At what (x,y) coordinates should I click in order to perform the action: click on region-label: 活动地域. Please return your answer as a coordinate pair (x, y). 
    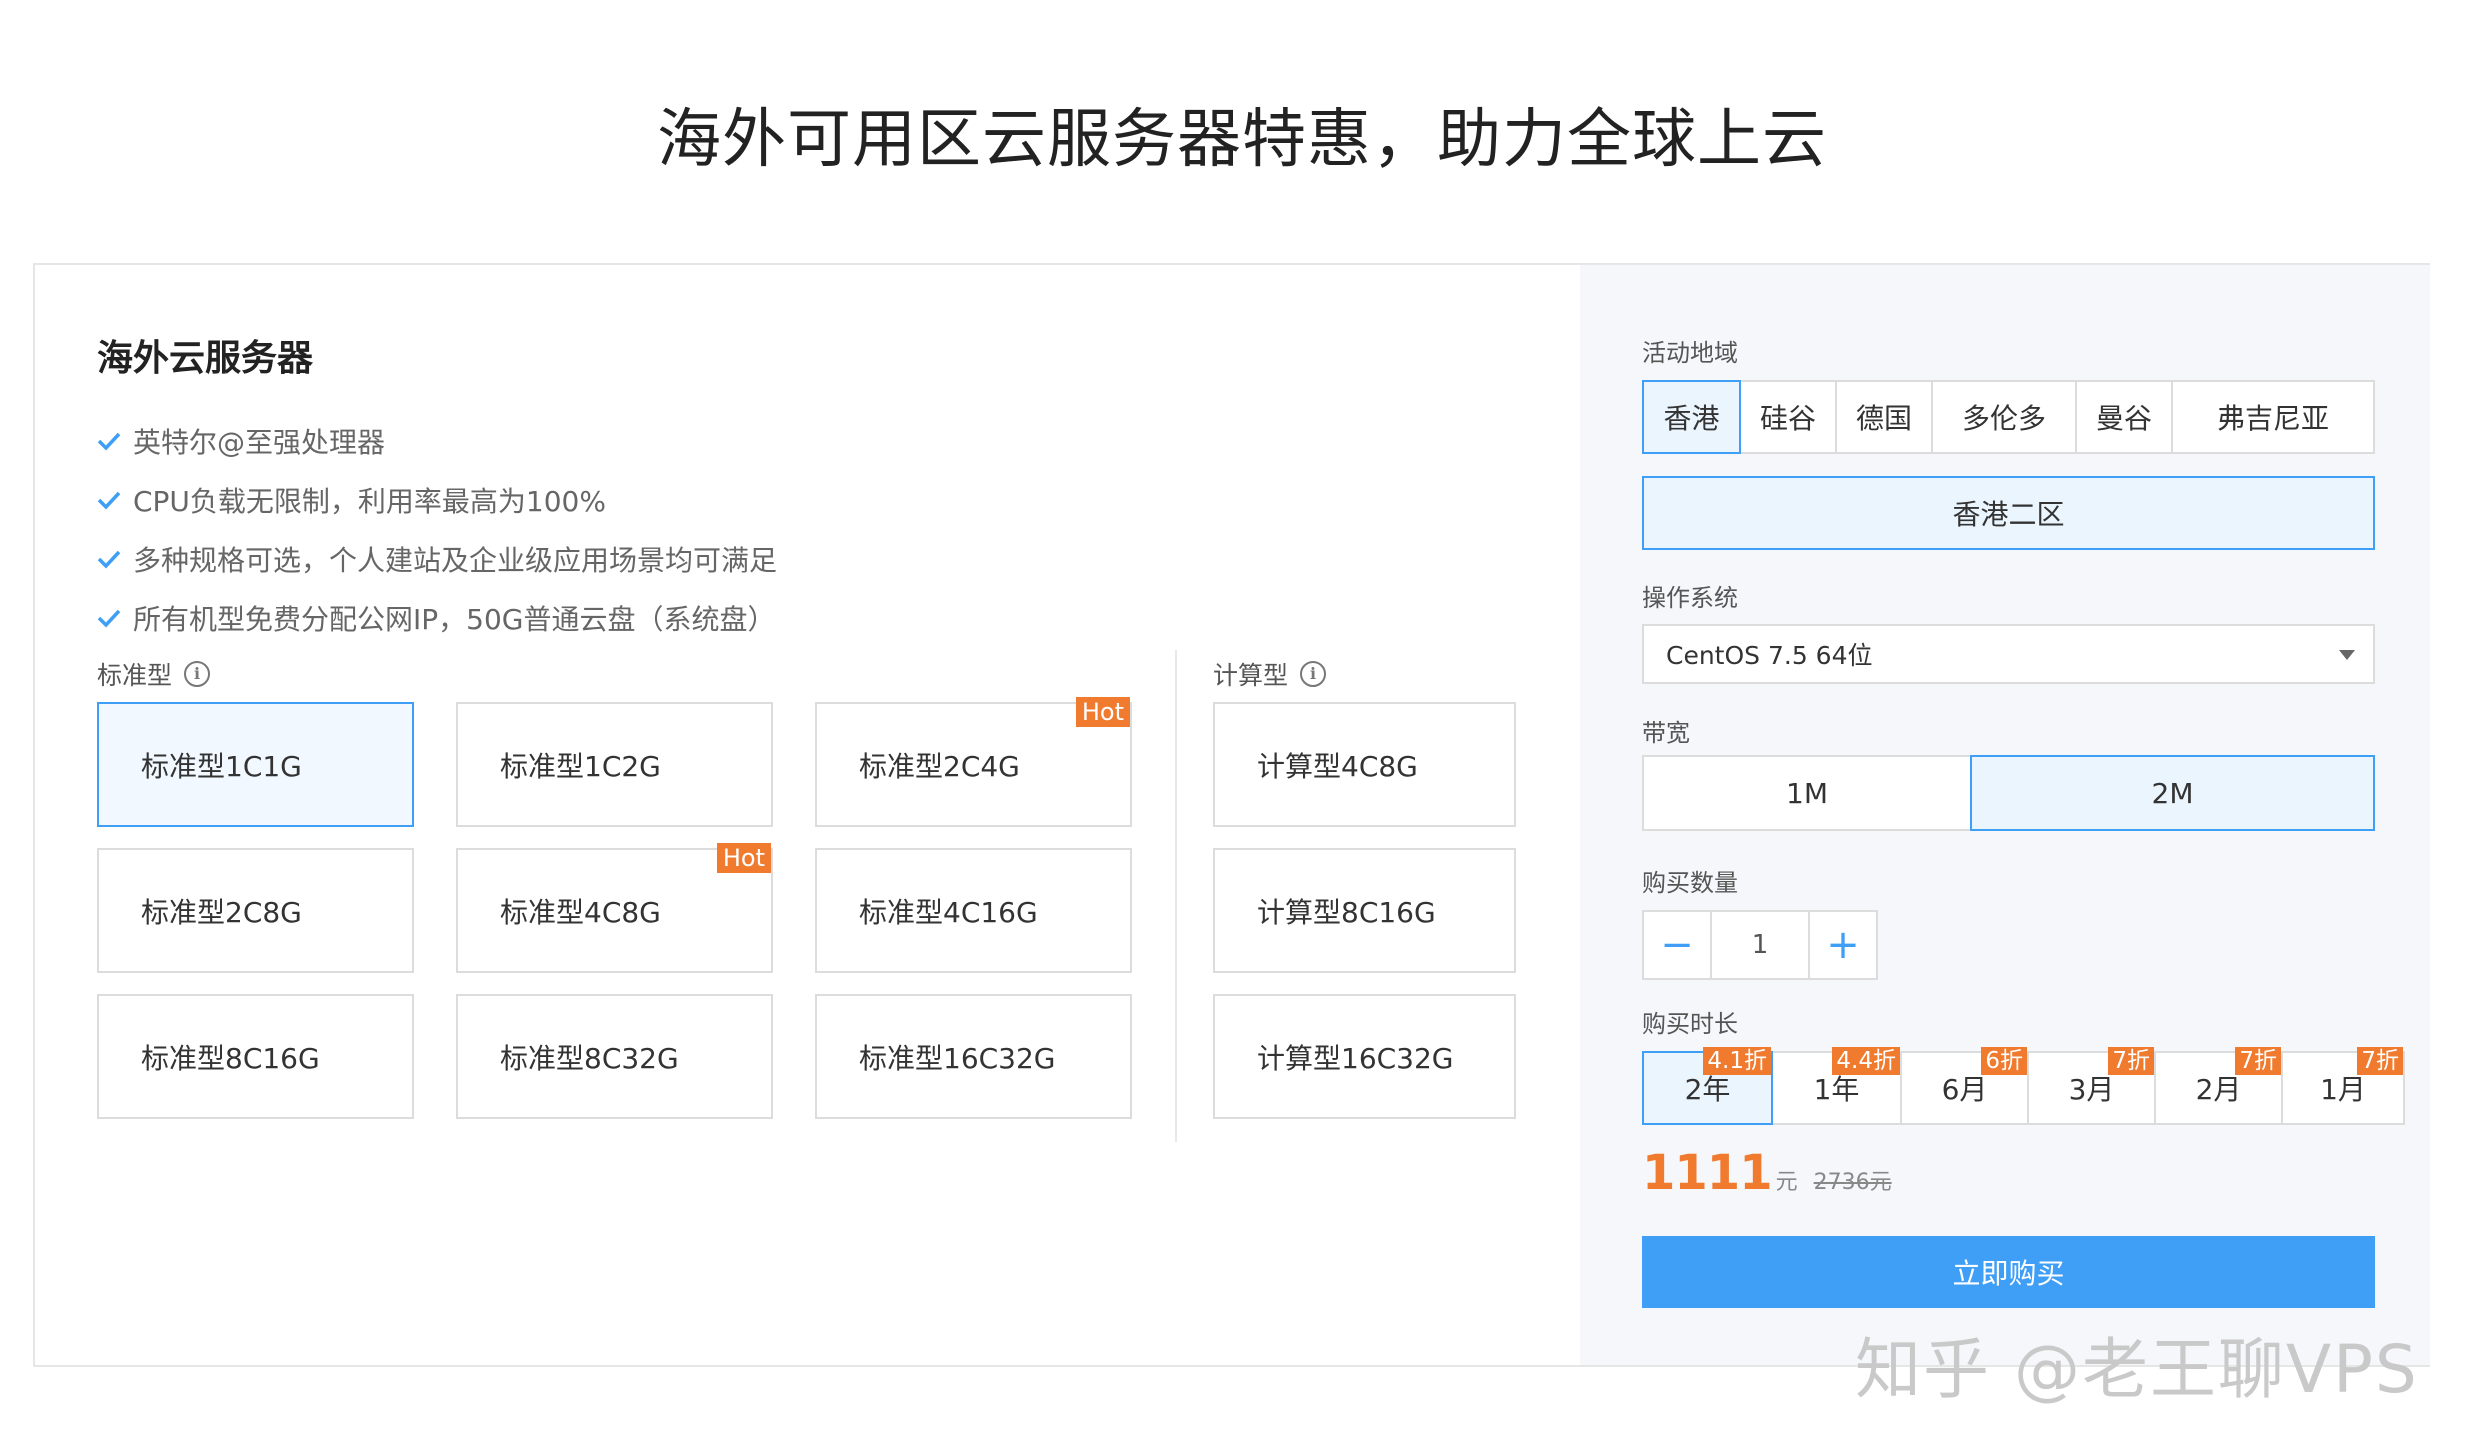
    Looking at the image, I should click on (1690, 353).